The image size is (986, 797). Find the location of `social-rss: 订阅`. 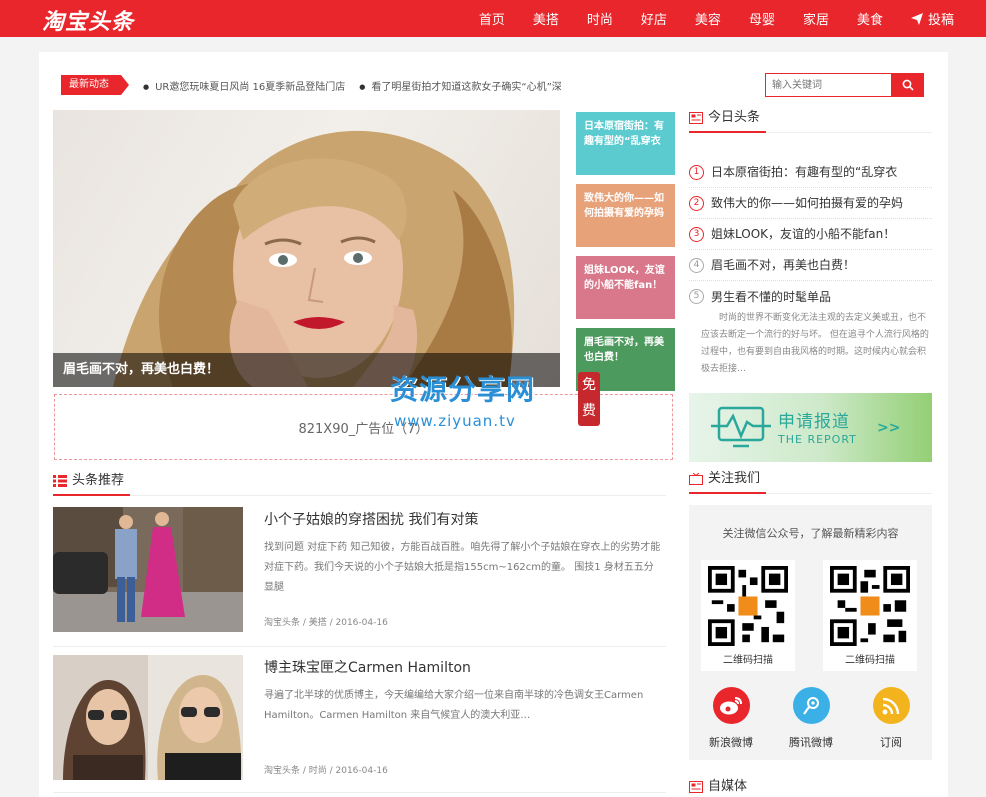

social-rss: 订阅 is located at coordinates (891, 718).